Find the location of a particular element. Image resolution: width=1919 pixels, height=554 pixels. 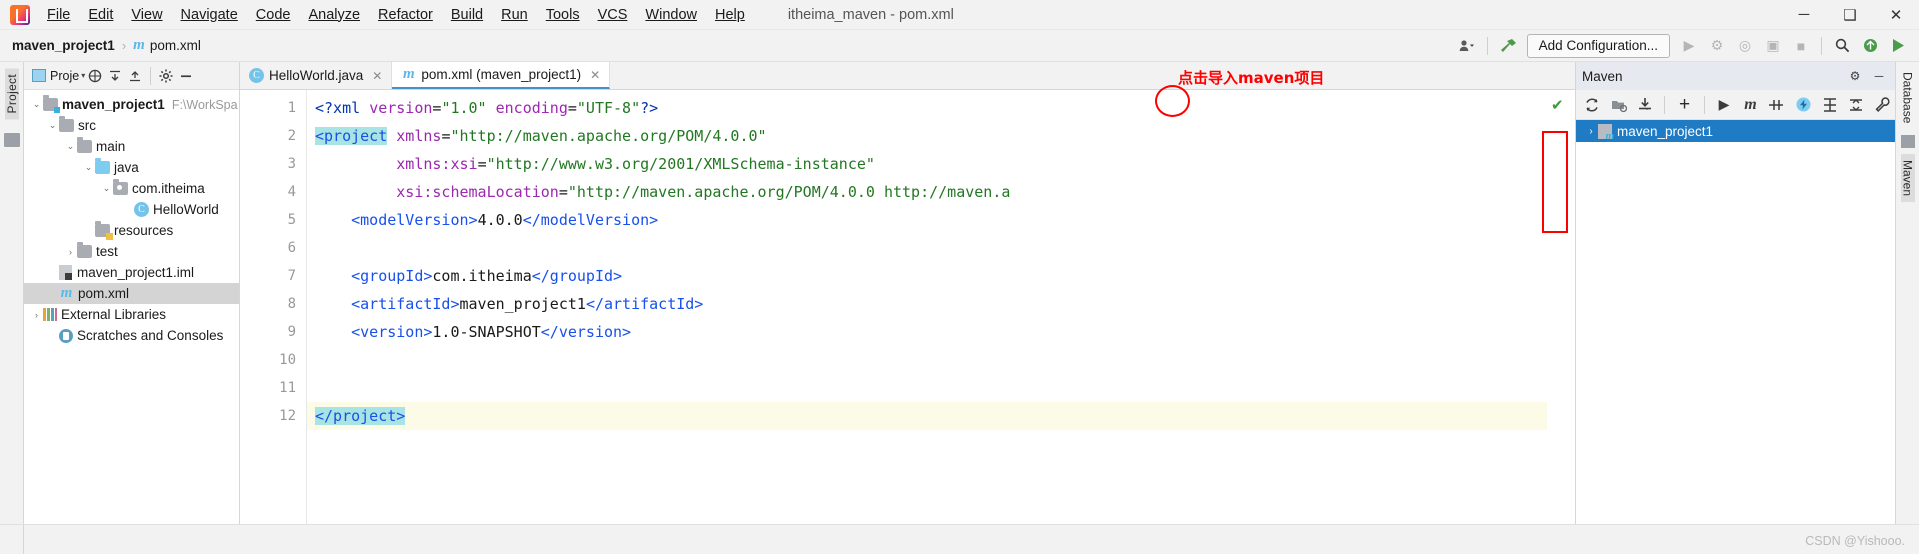

editor-tab-helloworld: C HelloWorld.java ✕ is located at coordinates (316, 75).